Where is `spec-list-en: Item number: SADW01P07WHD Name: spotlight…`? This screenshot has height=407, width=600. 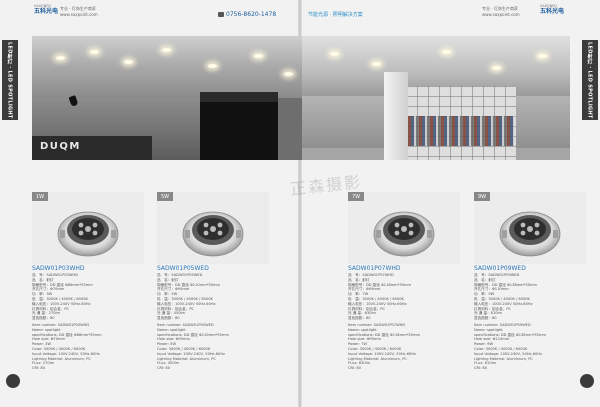 spec-list-en: Item number: SADW01P07WHD Name: spotlight… is located at coordinates (404, 347).